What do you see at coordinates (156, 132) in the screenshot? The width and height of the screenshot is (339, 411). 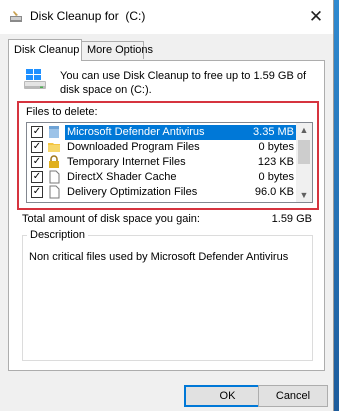 I see `item-name: Microsoft Defender Antivirus` at bounding box center [156, 132].